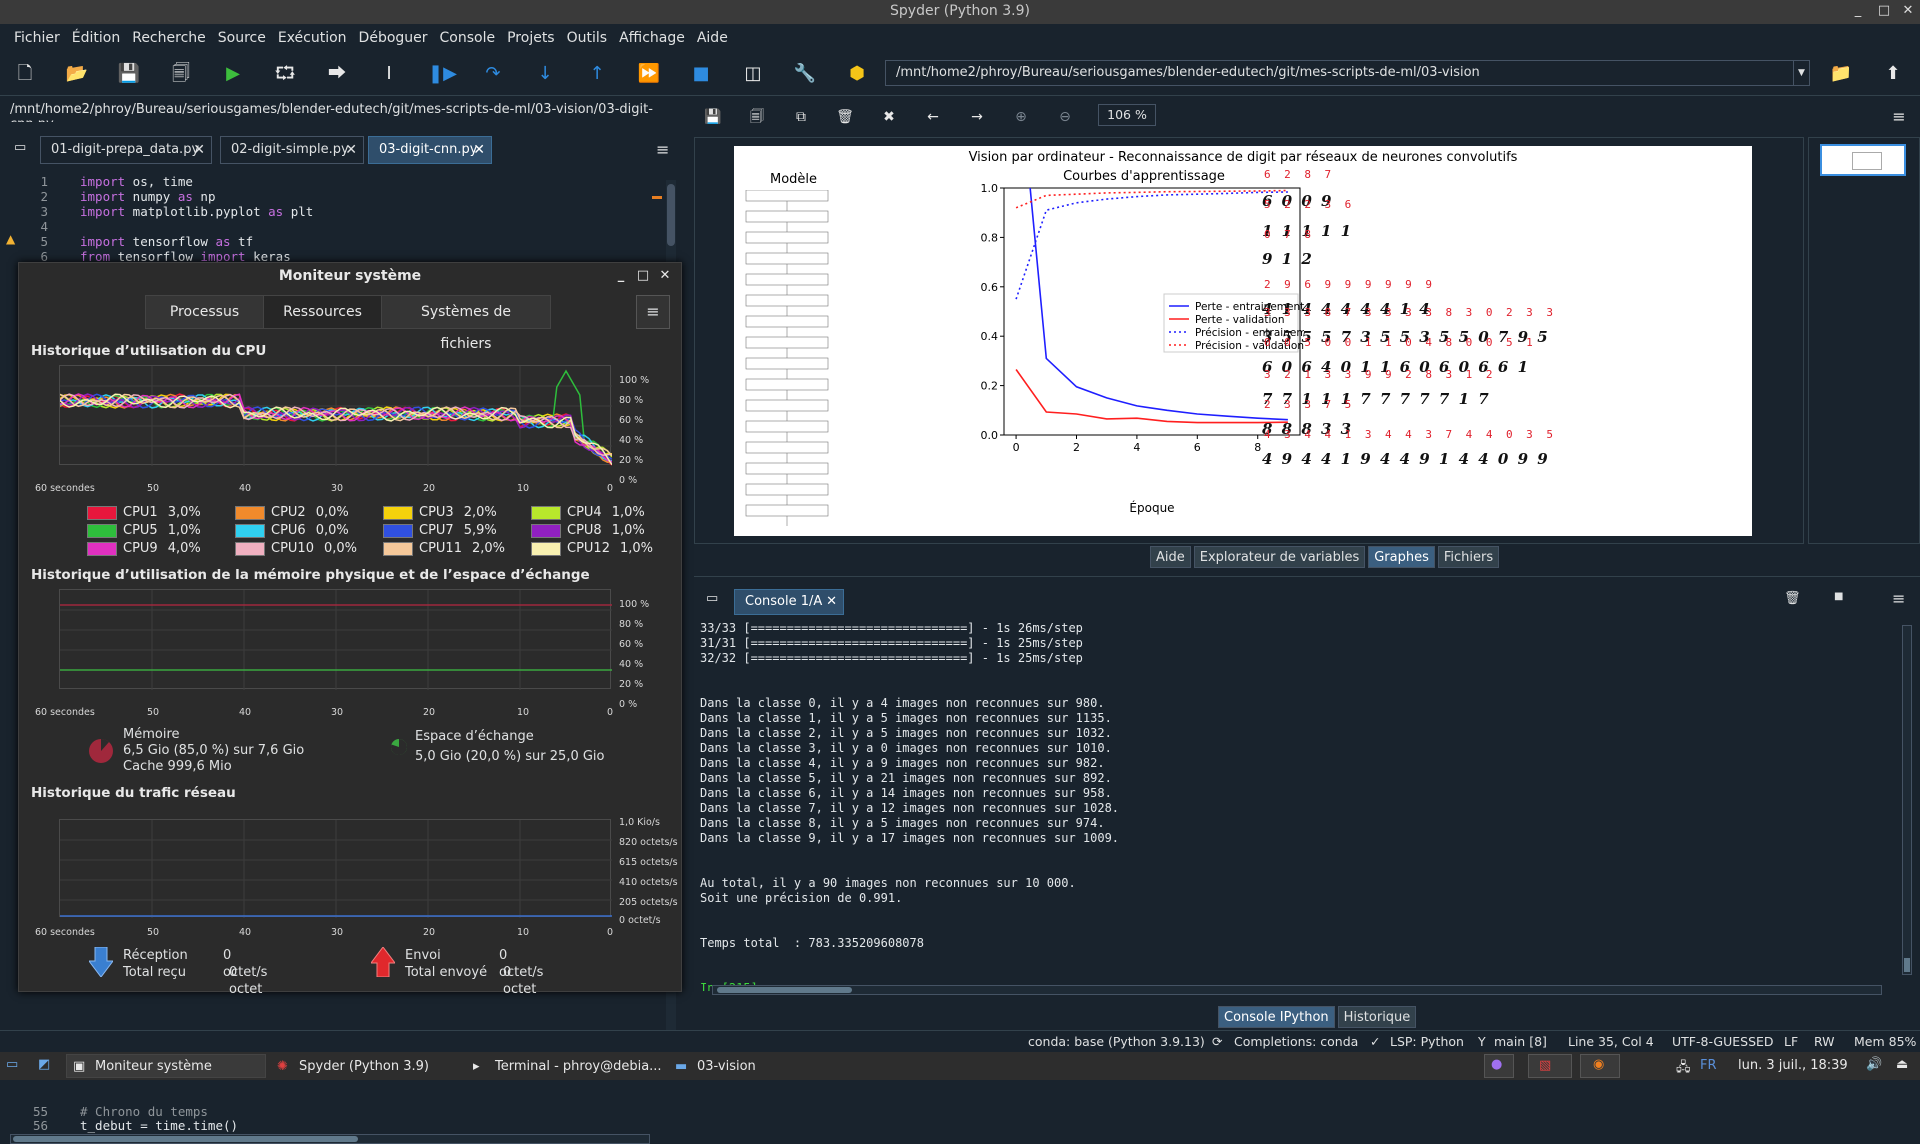  I want to click on run-cell-advance-icon: ⮕, so click(337, 74).